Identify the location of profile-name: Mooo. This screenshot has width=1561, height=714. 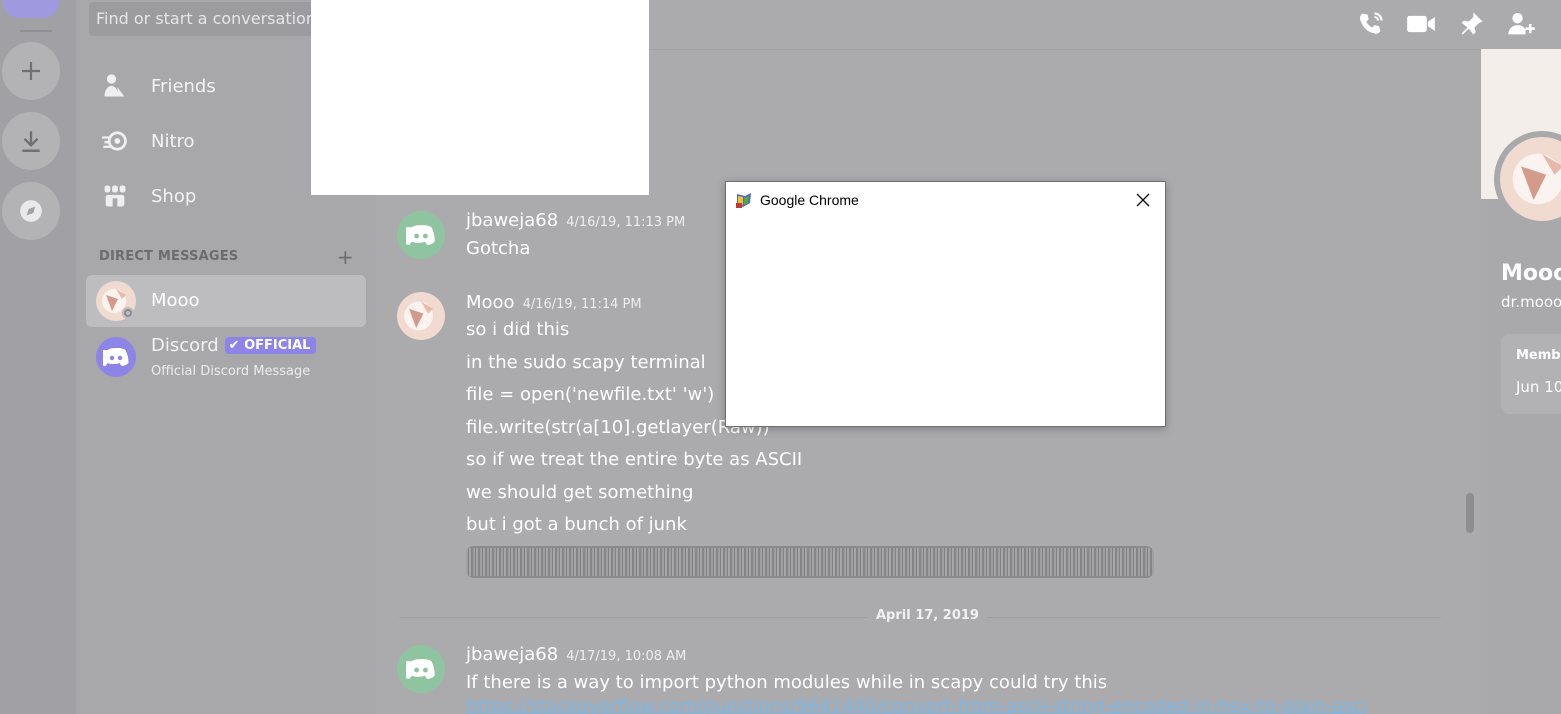
(1531, 273).